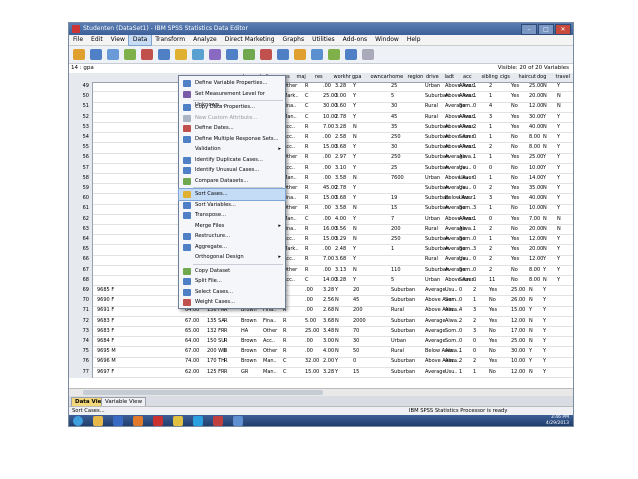 The width and height of the screenshot is (638, 479). Describe the element at coordinates (518, 300) in the screenshot. I see `table-cell: 26.00` at that location.